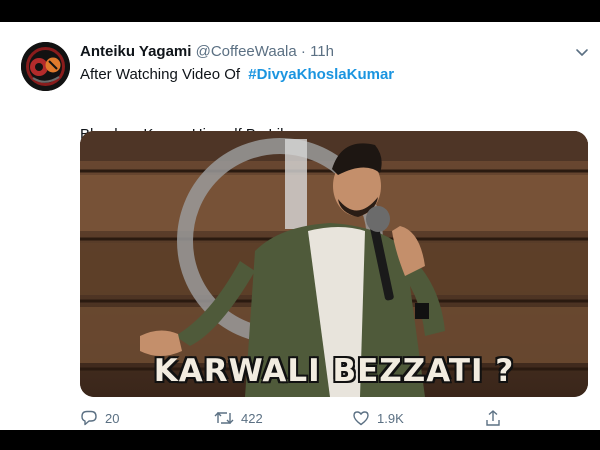 The width and height of the screenshot is (600, 450). I want to click on tweet-actions: 20 422 1.9K, so click(300, 418).